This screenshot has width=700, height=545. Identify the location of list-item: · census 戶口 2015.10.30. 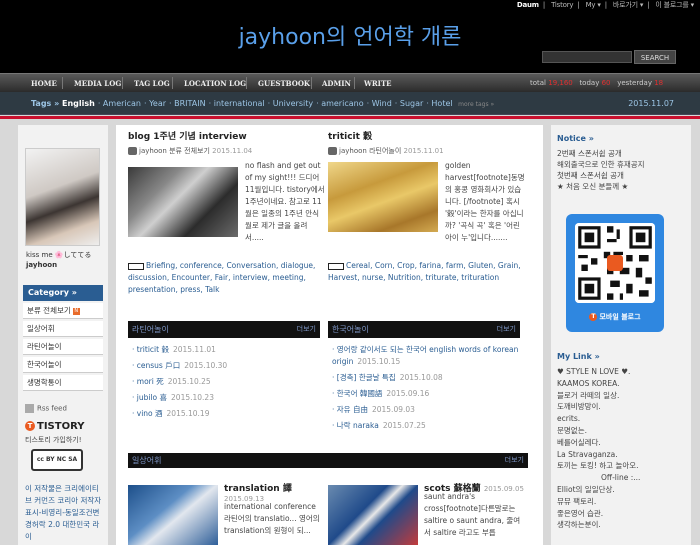
(224, 366).